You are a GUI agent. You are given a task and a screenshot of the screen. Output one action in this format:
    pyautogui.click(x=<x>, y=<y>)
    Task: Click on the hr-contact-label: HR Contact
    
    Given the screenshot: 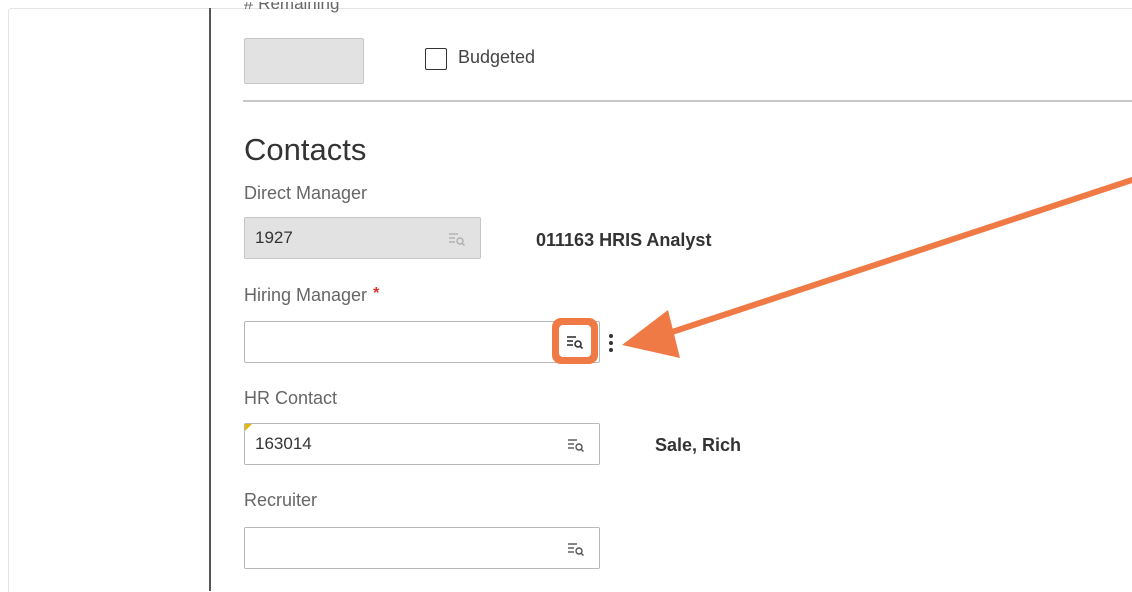 What is the action you would take?
    pyautogui.click(x=291, y=398)
    